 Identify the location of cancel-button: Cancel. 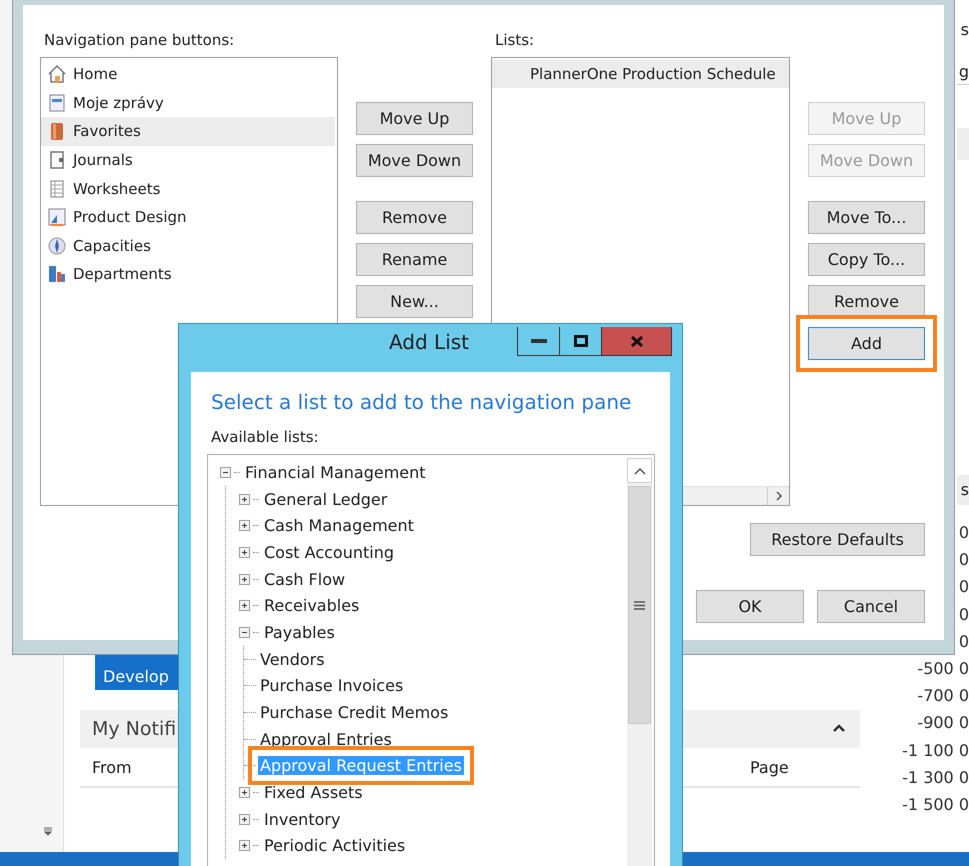
(871, 606).